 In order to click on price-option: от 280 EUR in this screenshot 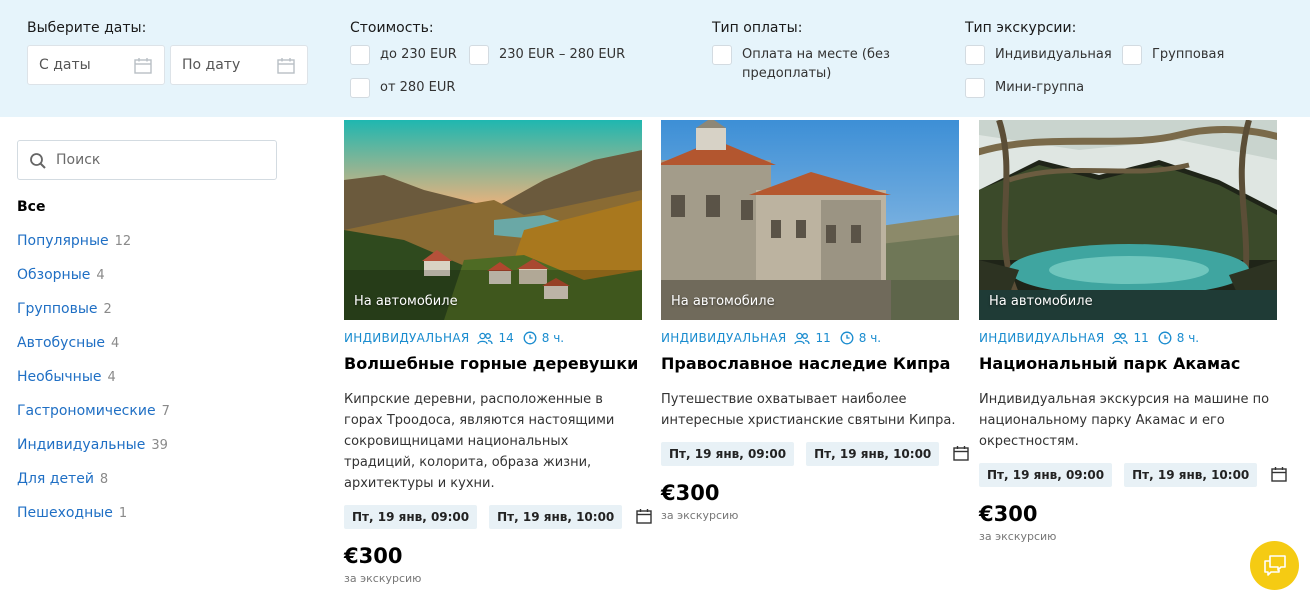, I will do `click(402, 88)`.